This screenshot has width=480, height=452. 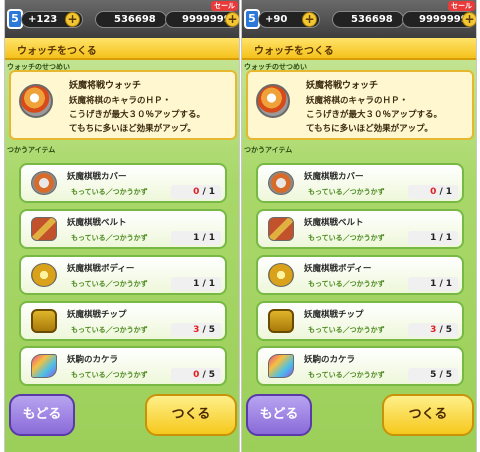 I want to click on item-count: 5/5, so click(x=433, y=375).